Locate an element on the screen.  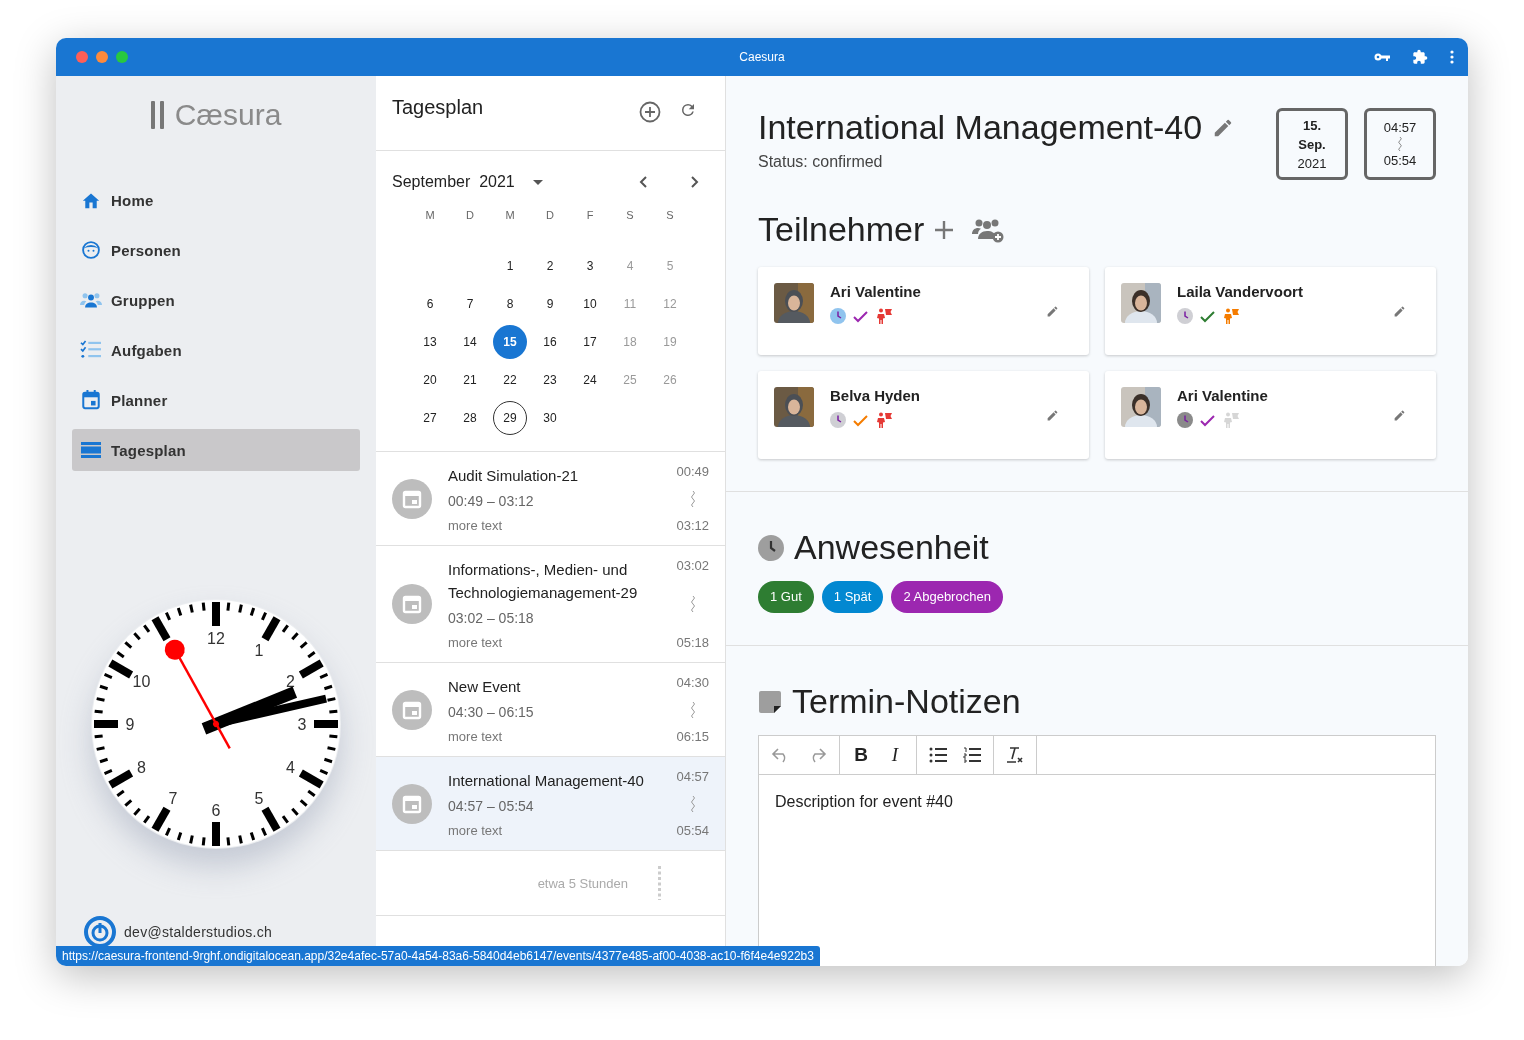
nav-item: Gruppen is located at coordinates (216, 300).